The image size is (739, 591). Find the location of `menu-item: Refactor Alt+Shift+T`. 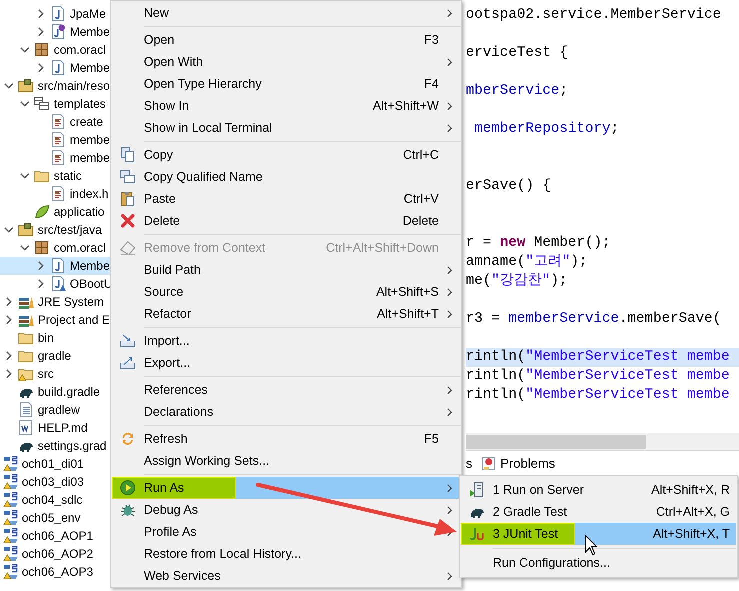

menu-item: Refactor Alt+Shift+T is located at coordinates (286, 314).